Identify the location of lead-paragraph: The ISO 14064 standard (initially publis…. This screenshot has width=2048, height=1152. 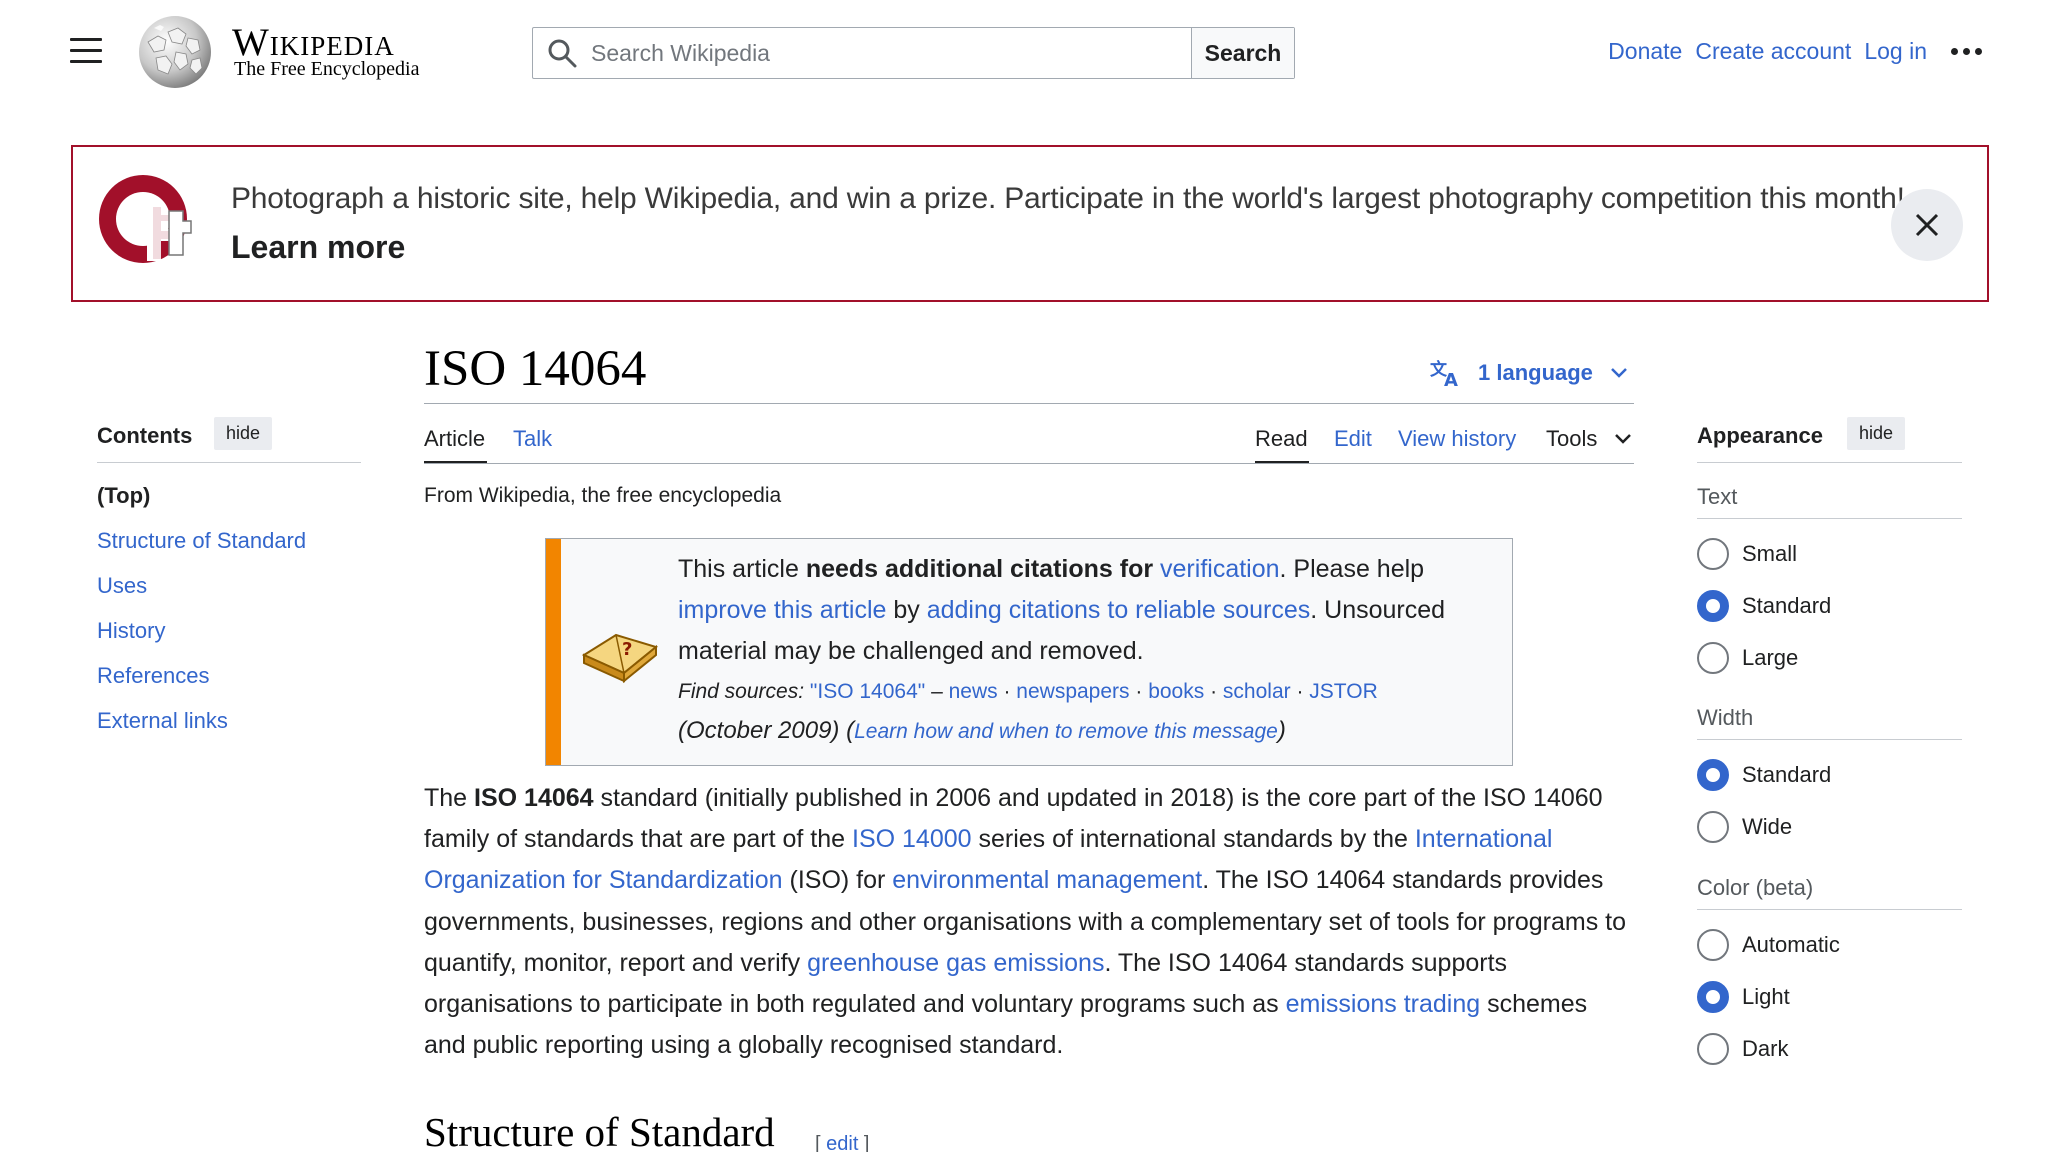
(1029, 922).